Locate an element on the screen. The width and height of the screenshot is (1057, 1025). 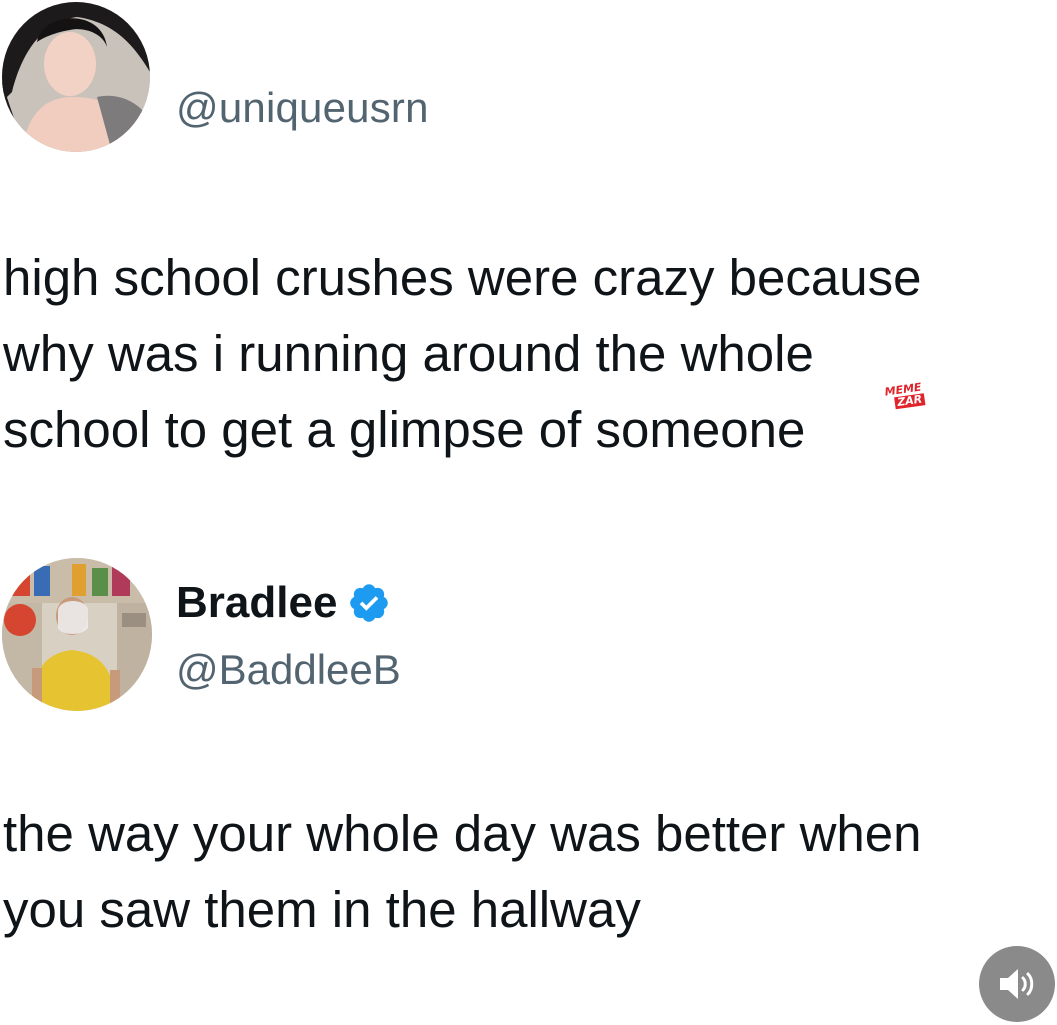
display-name: Bradlee is located at coordinates (256, 603).